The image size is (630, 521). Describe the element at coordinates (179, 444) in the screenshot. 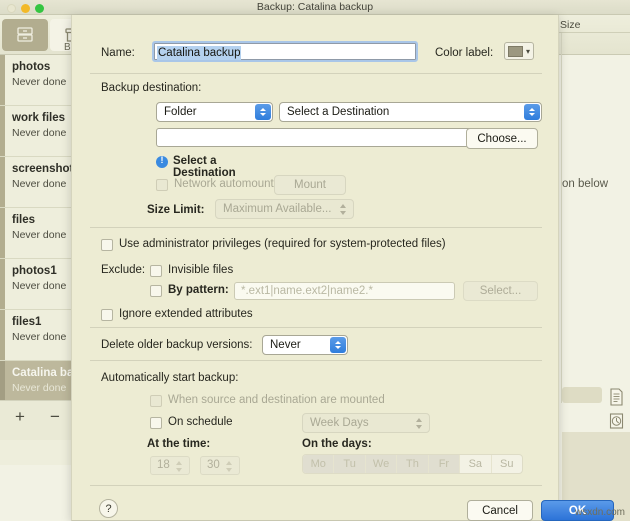

I see `at-the-time-label: At the time:` at that location.